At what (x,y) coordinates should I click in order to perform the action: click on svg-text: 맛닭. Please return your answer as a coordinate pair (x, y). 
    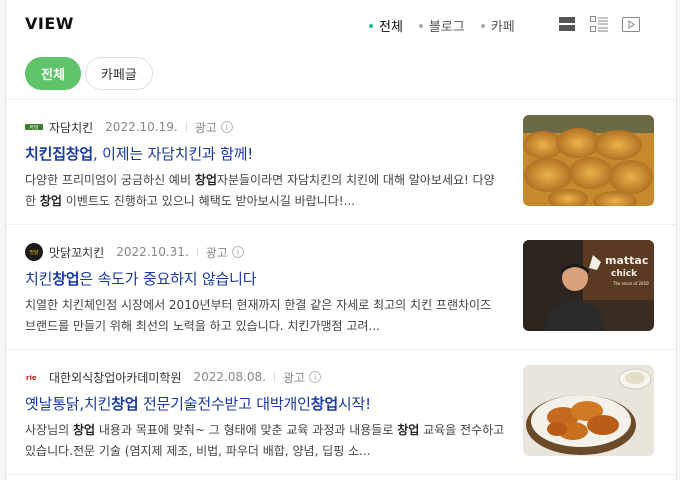
    Looking at the image, I should click on (34, 252).